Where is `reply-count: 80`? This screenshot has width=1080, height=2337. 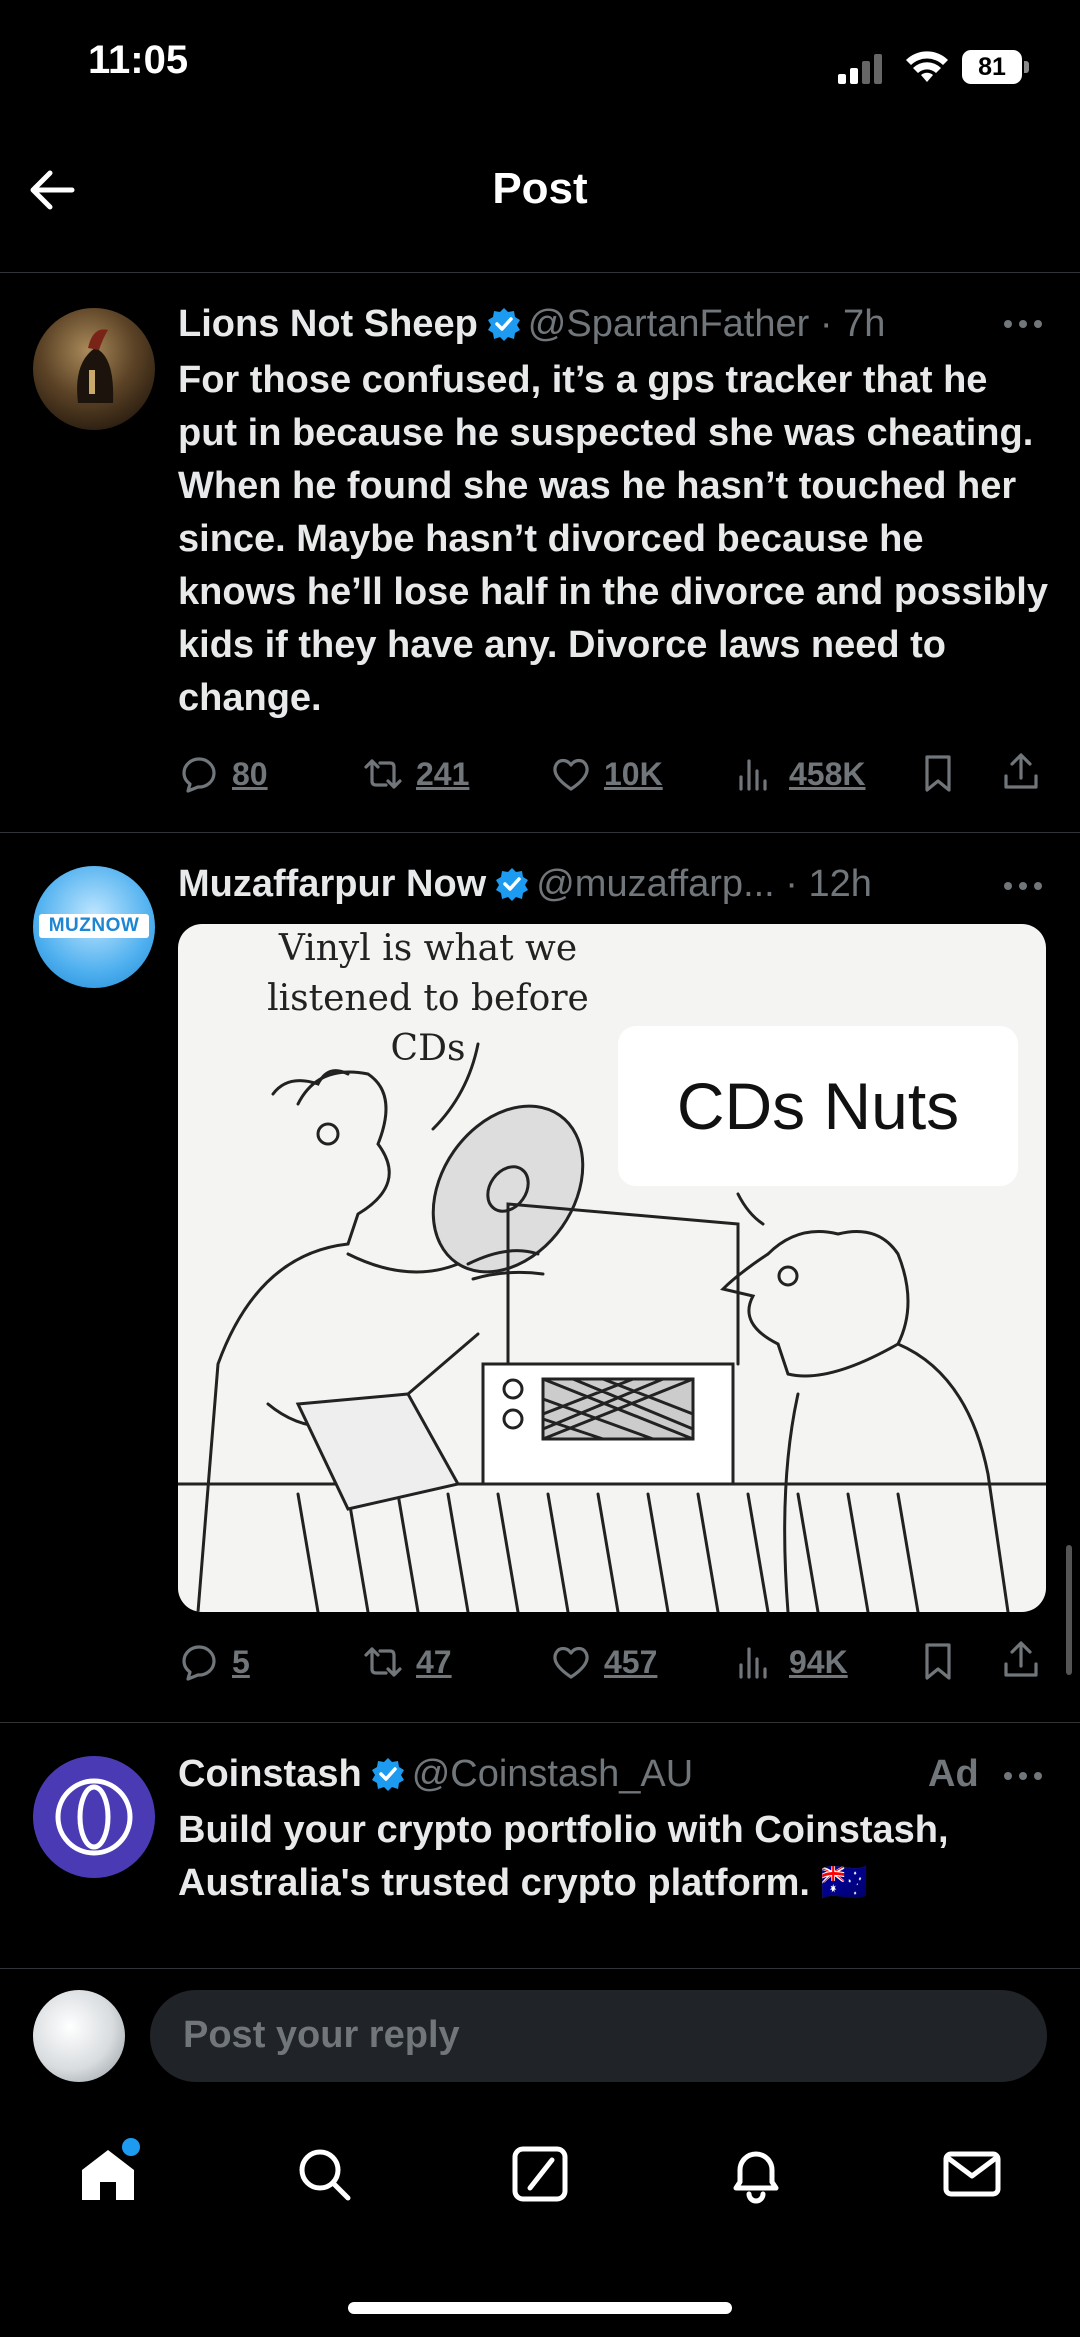 reply-count: 80 is located at coordinates (250, 773).